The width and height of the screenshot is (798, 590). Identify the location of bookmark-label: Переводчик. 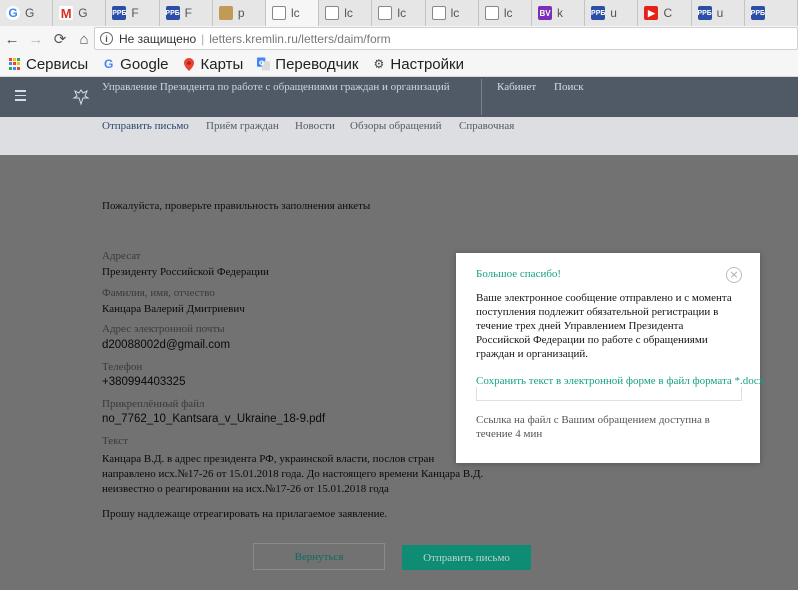
(317, 64).